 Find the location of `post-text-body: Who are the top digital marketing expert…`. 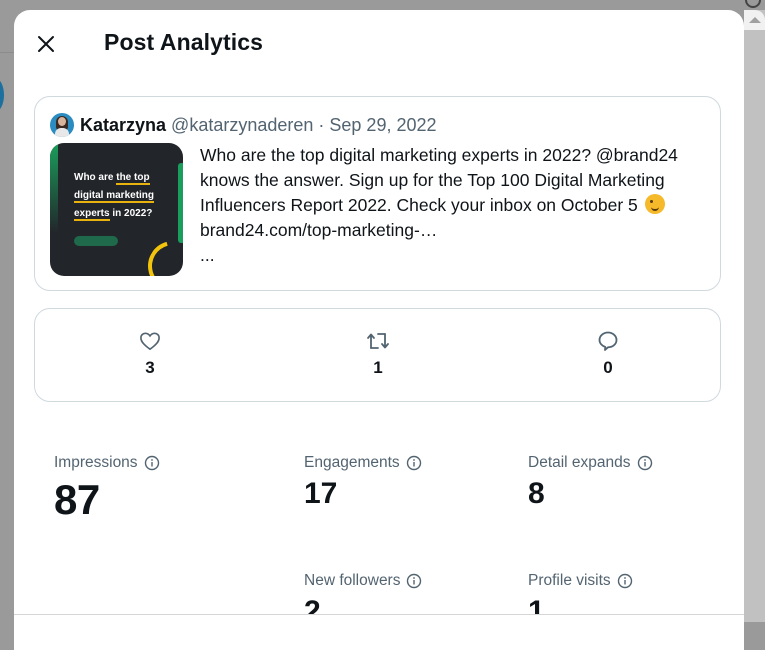

post-text-body: Who are the top digital marketing expert… is located at coordinates (439, 180).